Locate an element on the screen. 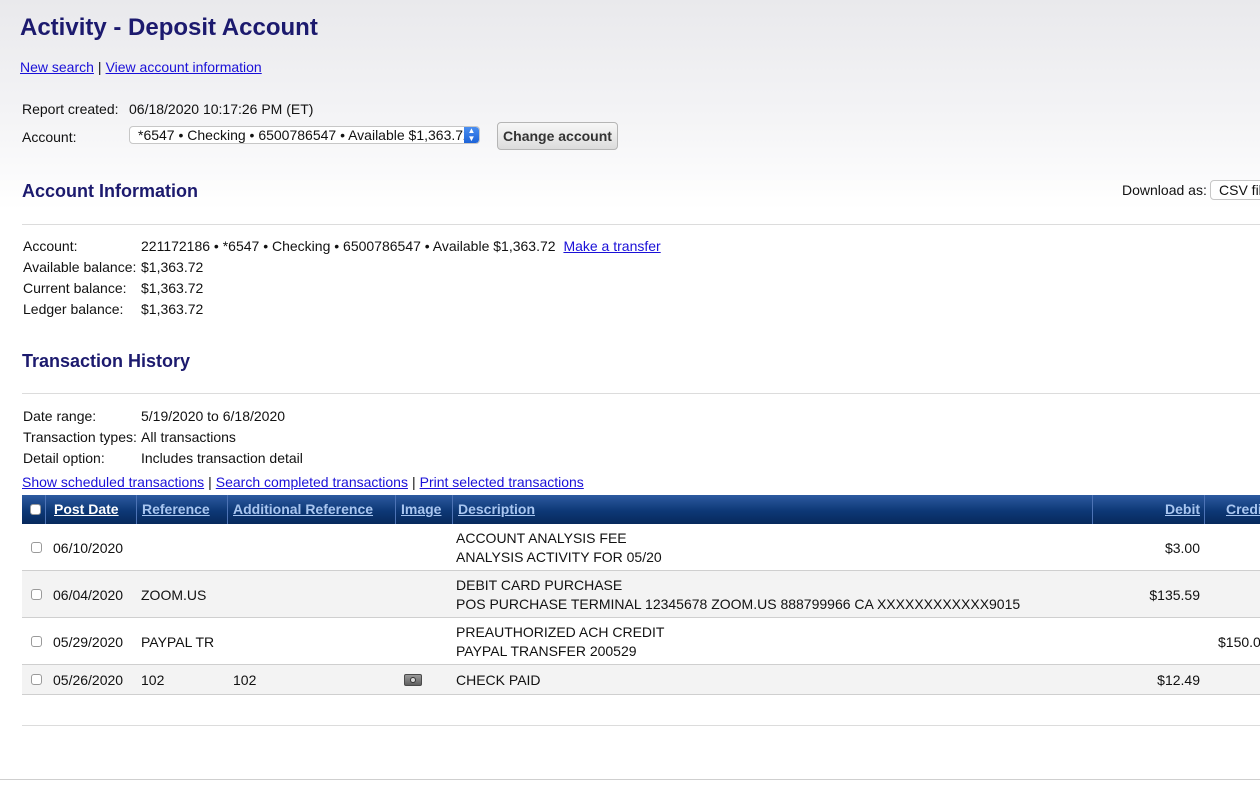  report-created-value: 06/18/2020 10:17:26 PM (ET) is located at coordinates (221, 109).